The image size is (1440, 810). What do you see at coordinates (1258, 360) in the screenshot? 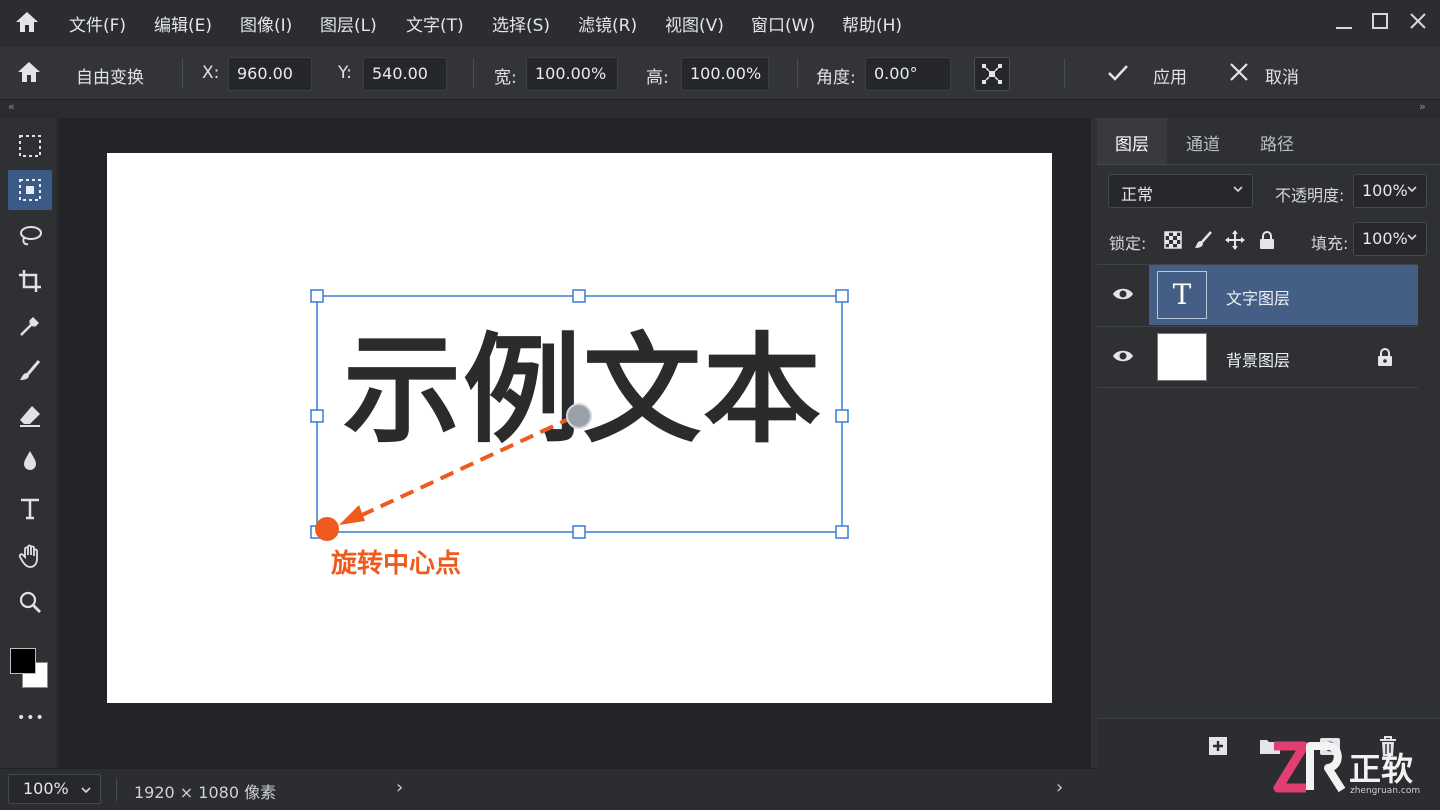
I see `layer-name: 背景图层` at bounding box center [1258, 360].